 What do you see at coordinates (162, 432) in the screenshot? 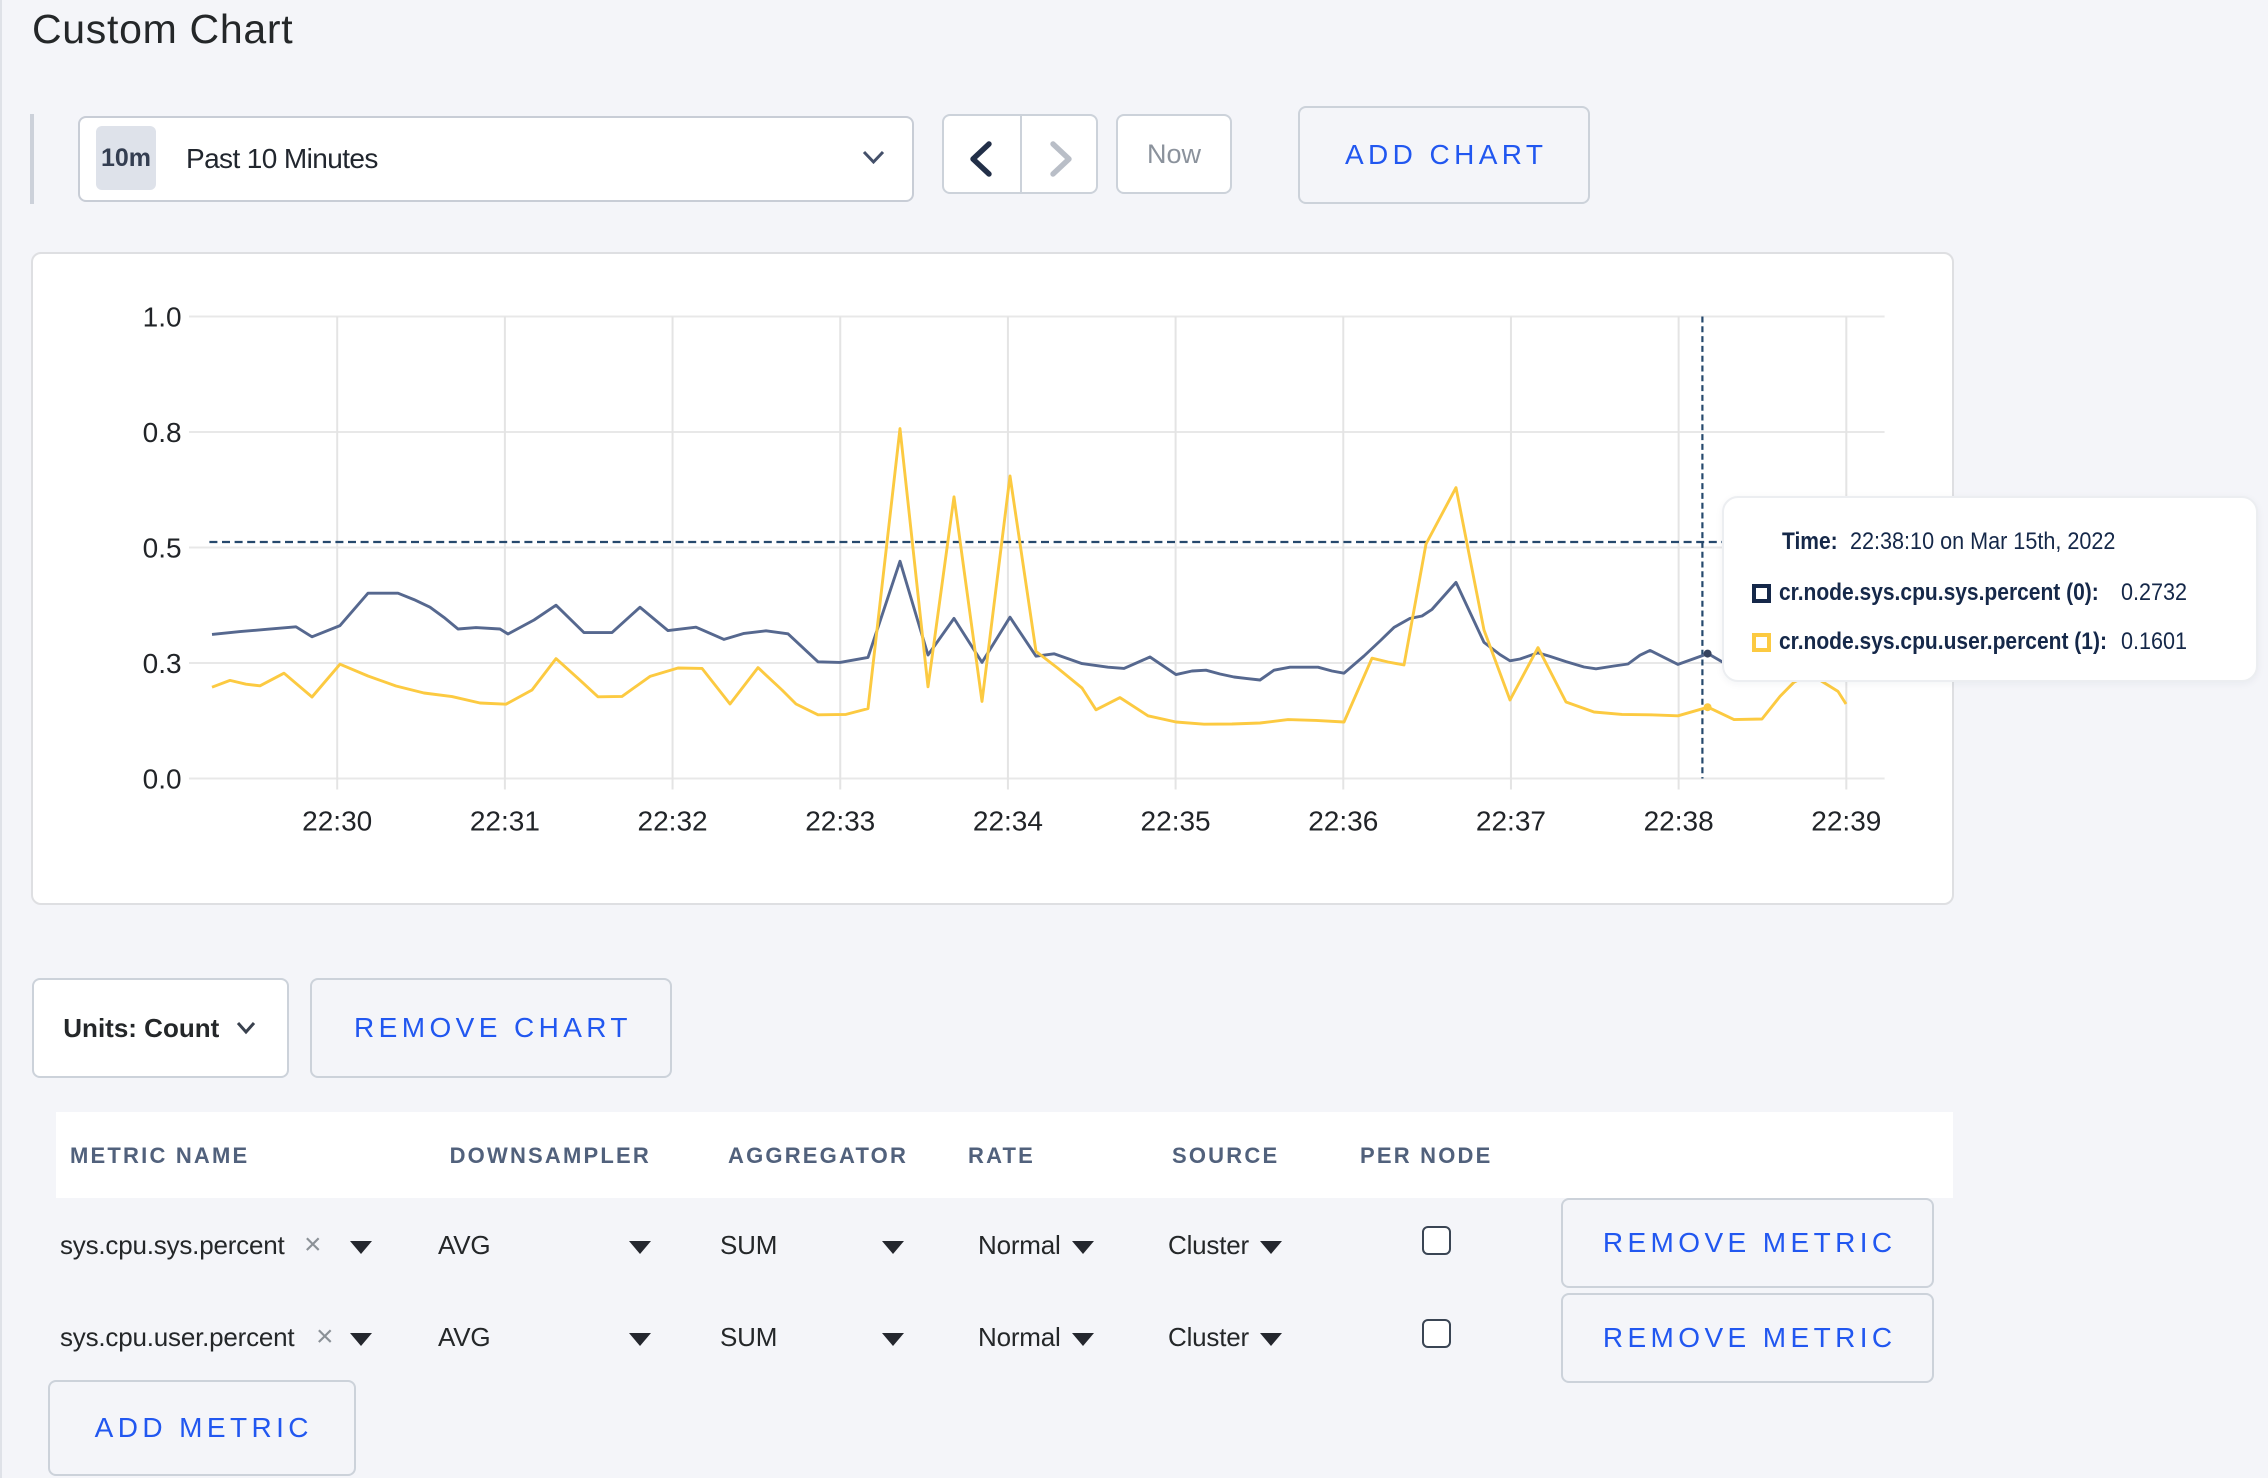
I see `svg-text: 0.8` at bounding box center [162, 432].